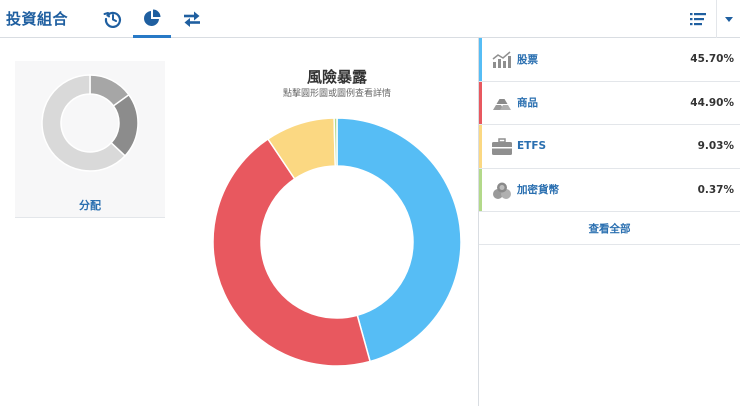  I want to click on list-icon, so click(698, 19).